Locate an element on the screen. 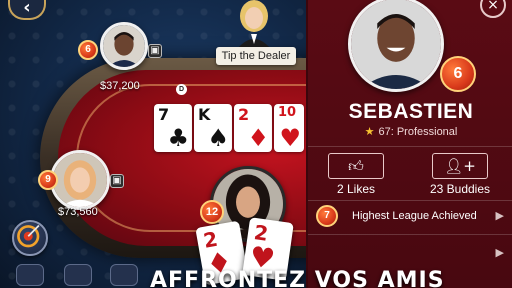 The width and height of the screenshot is (512, 288). player-level-badge-top: 6 is located at coordinates (88, 50).